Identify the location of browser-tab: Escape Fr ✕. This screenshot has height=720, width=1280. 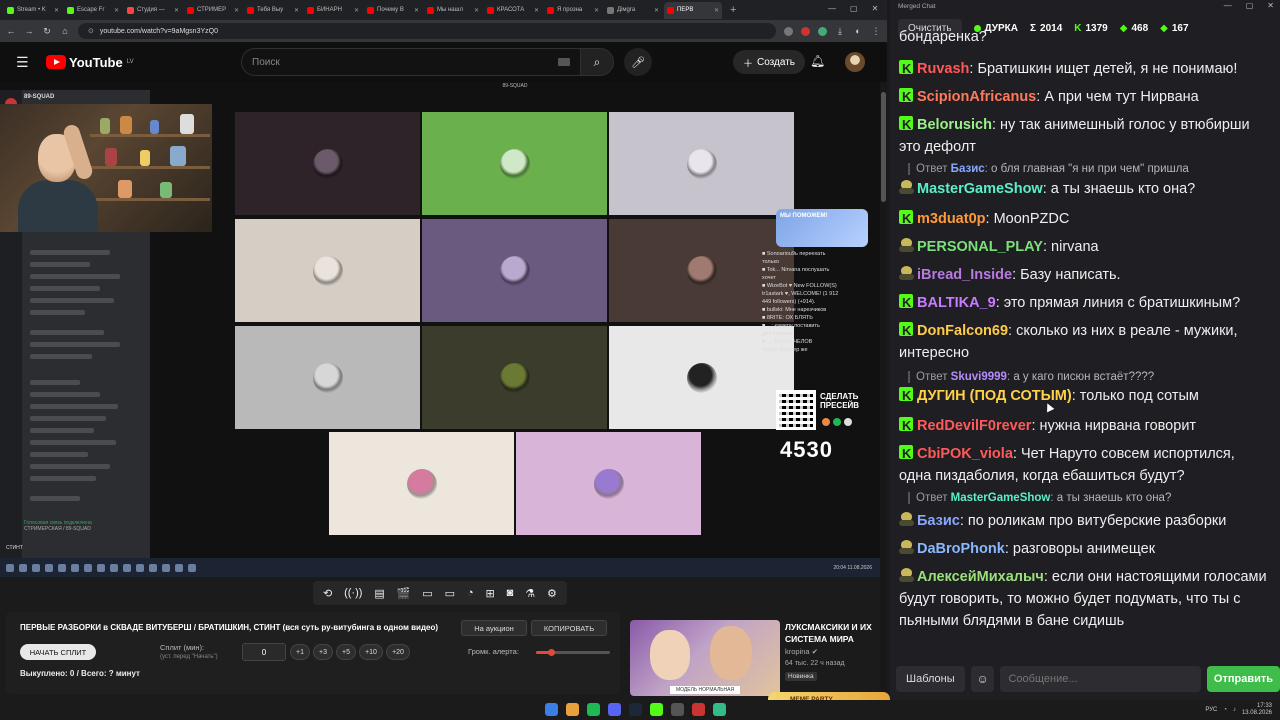
(93, 10).